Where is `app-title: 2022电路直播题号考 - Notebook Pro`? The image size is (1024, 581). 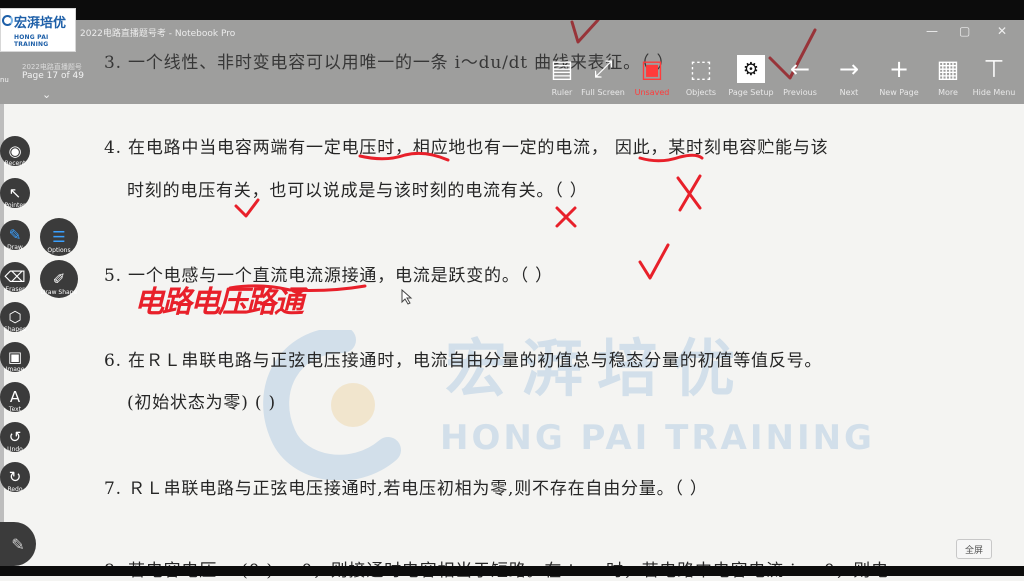
app-title: 2022电路直播题号考 - Notebook Pro is located at coordinates (158, 34).